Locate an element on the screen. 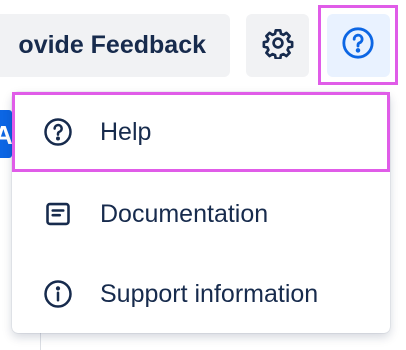 The width and height of the screenshot is (406, 350). provide-feedback-button: ovide Feedback is located at coordinates (115, 45).